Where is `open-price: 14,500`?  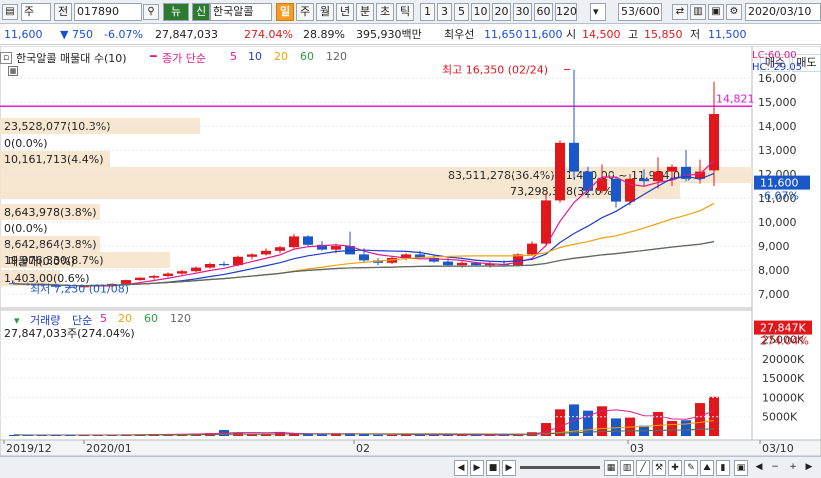
open-price: 14,500 is located at coordinates (601, 34).